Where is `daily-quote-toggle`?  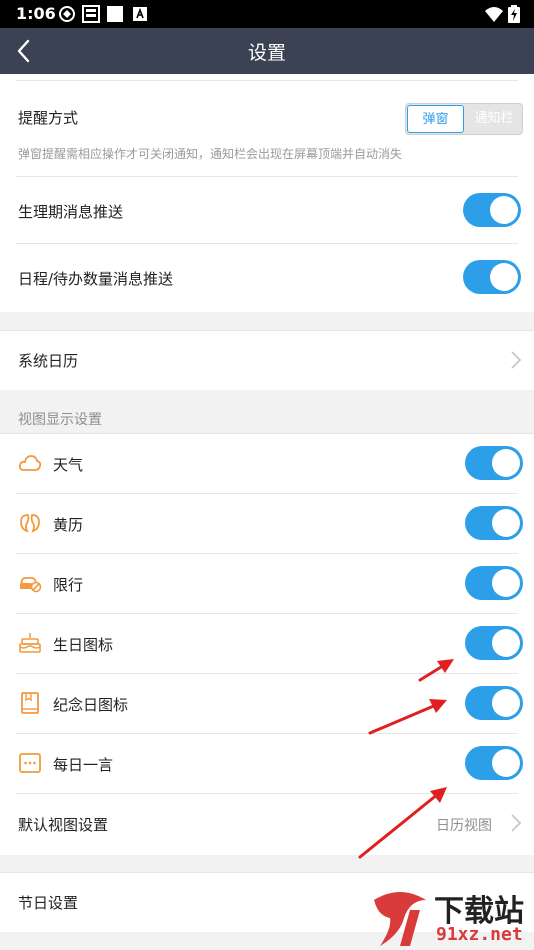 daily-quote-toggle is located at coordinates (494, 763).